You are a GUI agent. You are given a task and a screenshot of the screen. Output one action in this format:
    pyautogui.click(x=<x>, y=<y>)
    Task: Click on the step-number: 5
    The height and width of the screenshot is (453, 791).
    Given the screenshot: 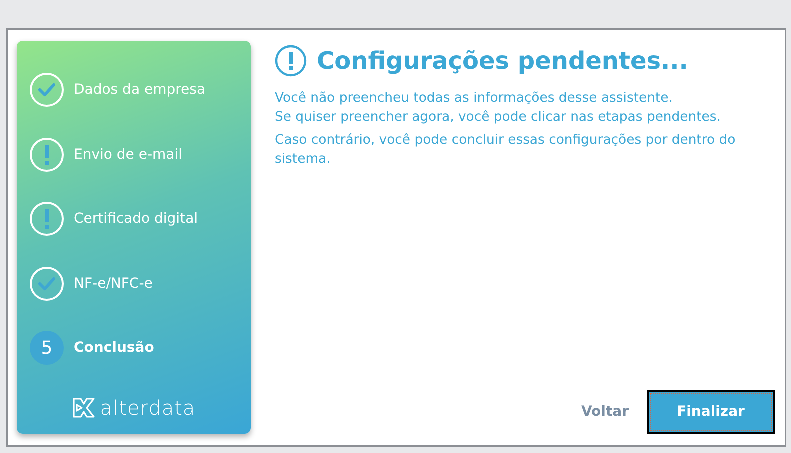 What is the action you would take?
    pyautogui.click(x=47, y=348)
    